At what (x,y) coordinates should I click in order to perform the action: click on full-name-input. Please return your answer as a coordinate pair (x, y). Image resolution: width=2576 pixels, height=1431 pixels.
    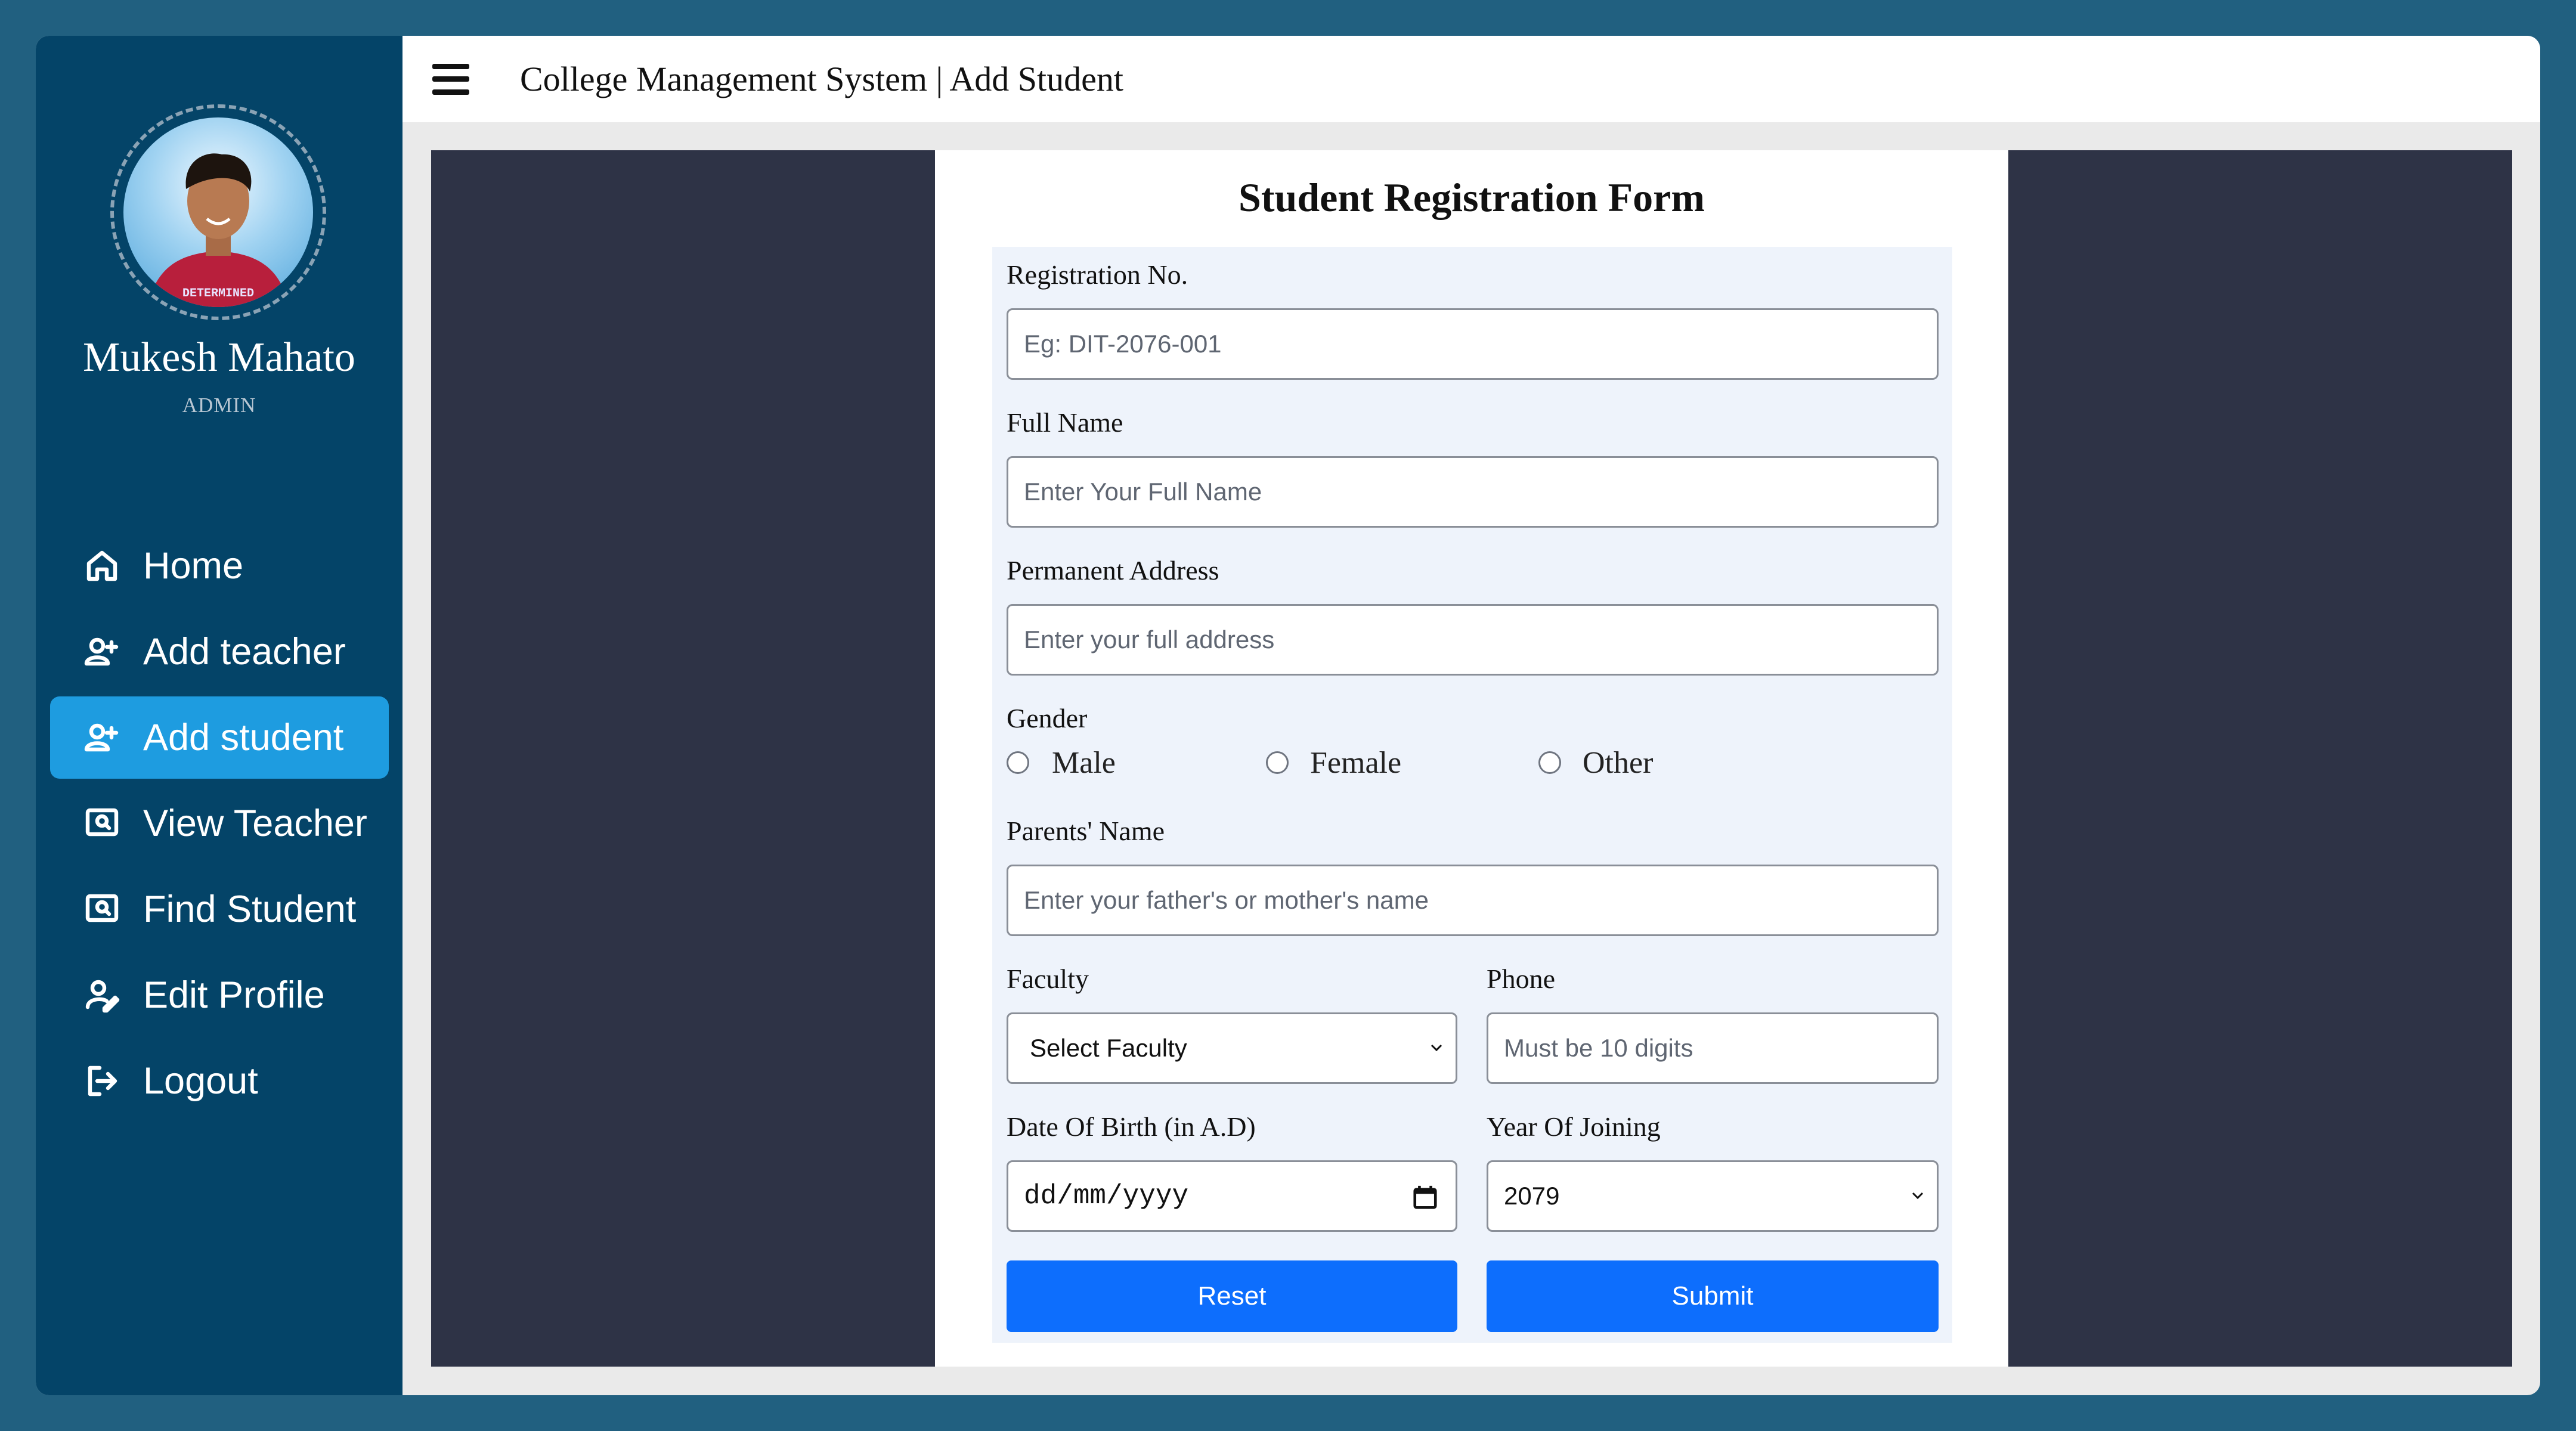
    Looking at the image, I should click on (1473, 492).